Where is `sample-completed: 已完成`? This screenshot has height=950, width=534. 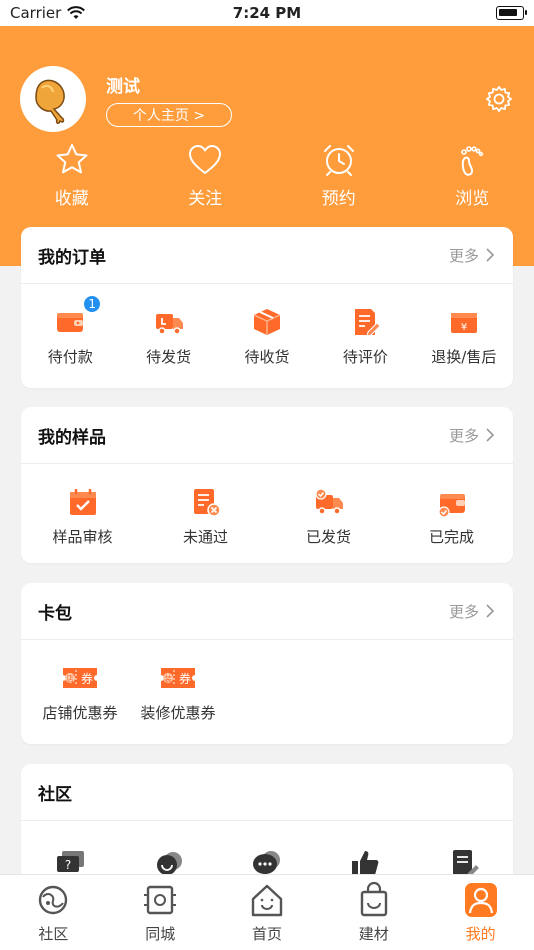
sample-completed: 已完成 is located at coordinates (451, 516).